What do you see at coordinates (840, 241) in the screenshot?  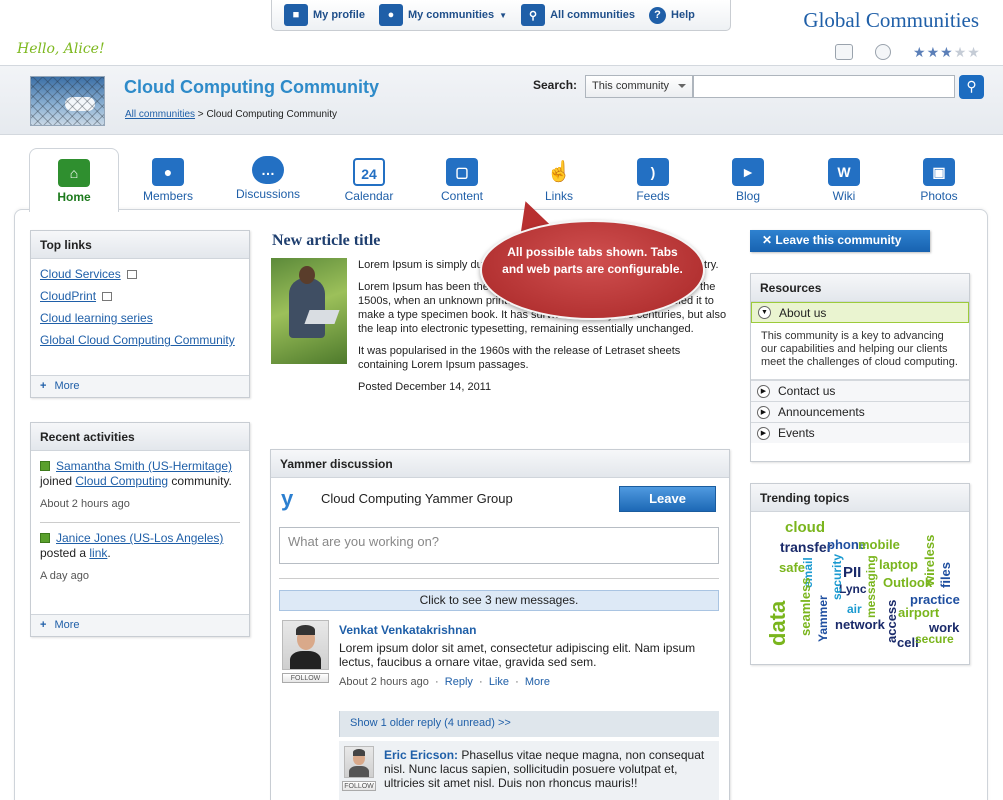 I see `leave-community-button: ✕ Leave this community` at bounding box center [840, 241].